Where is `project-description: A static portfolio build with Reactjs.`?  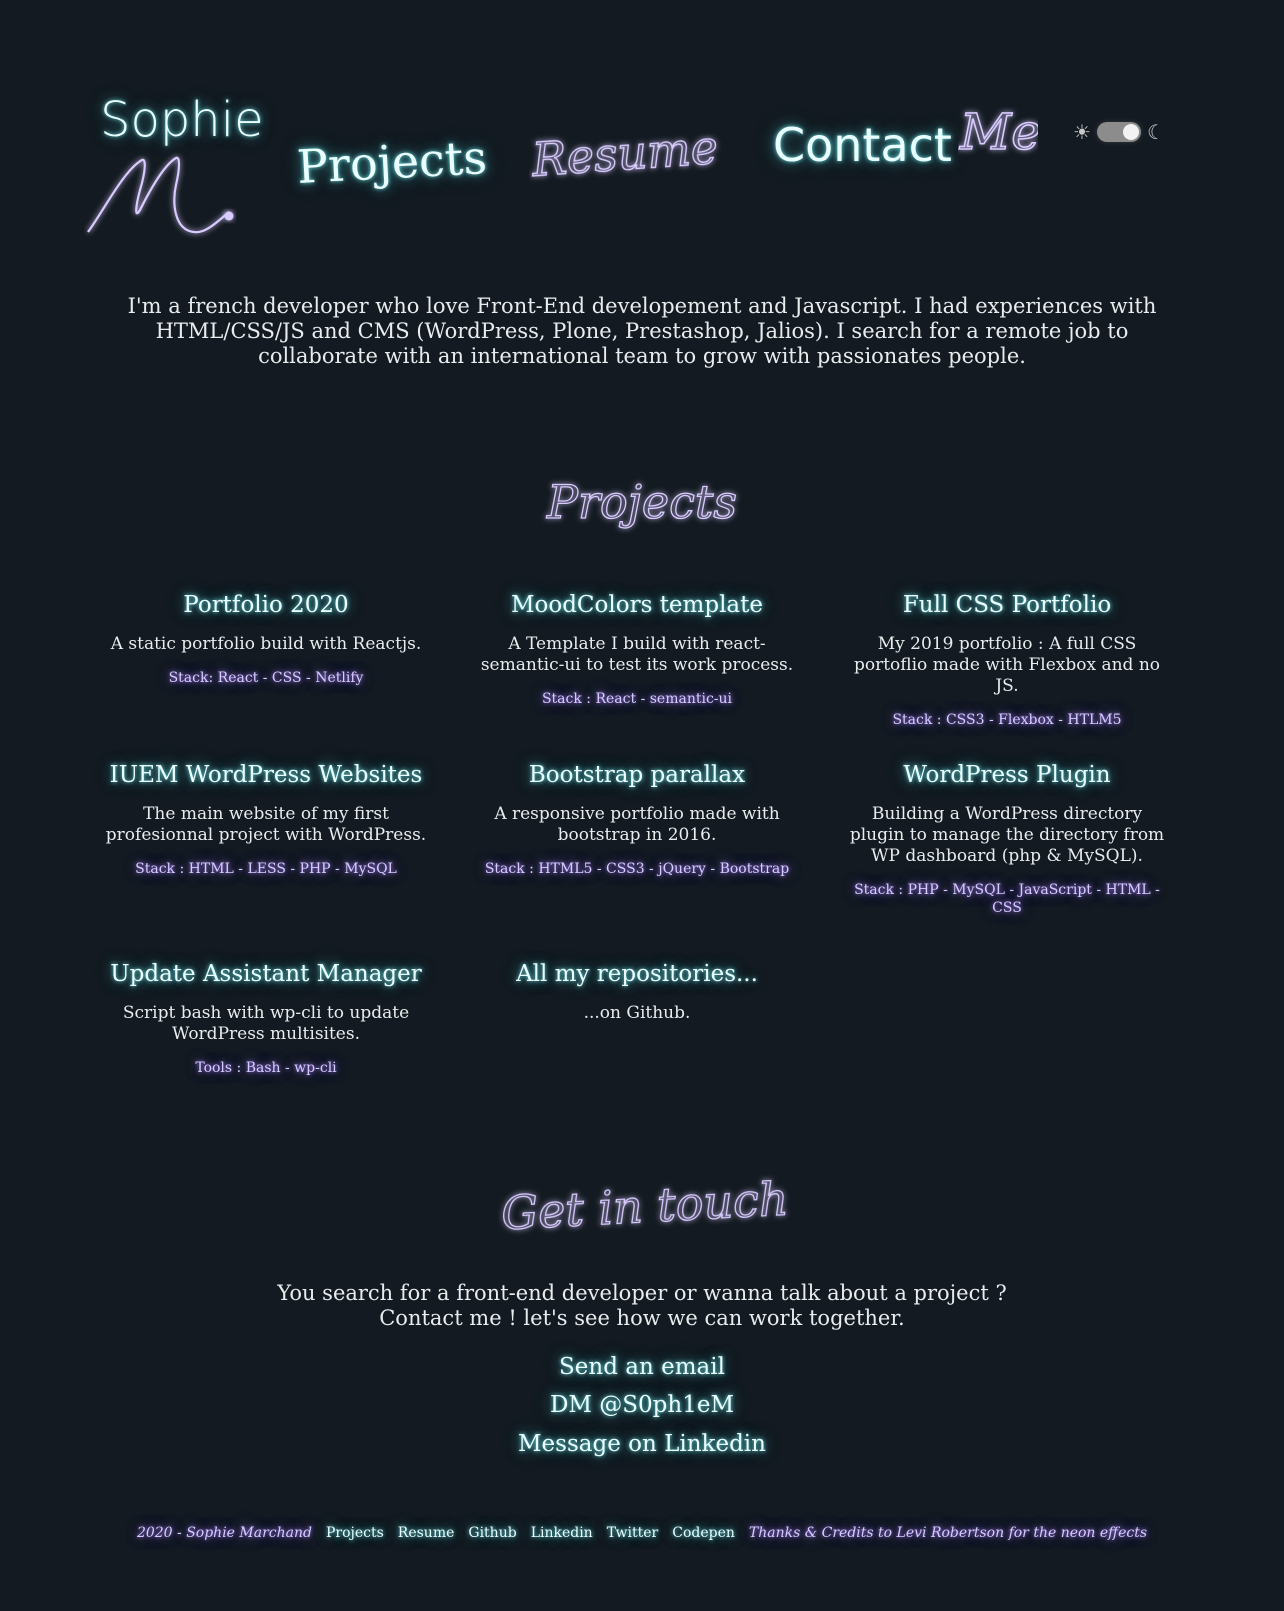 project-description: A static portfolio build with Reactjs. is located at coordinates (266, 644).